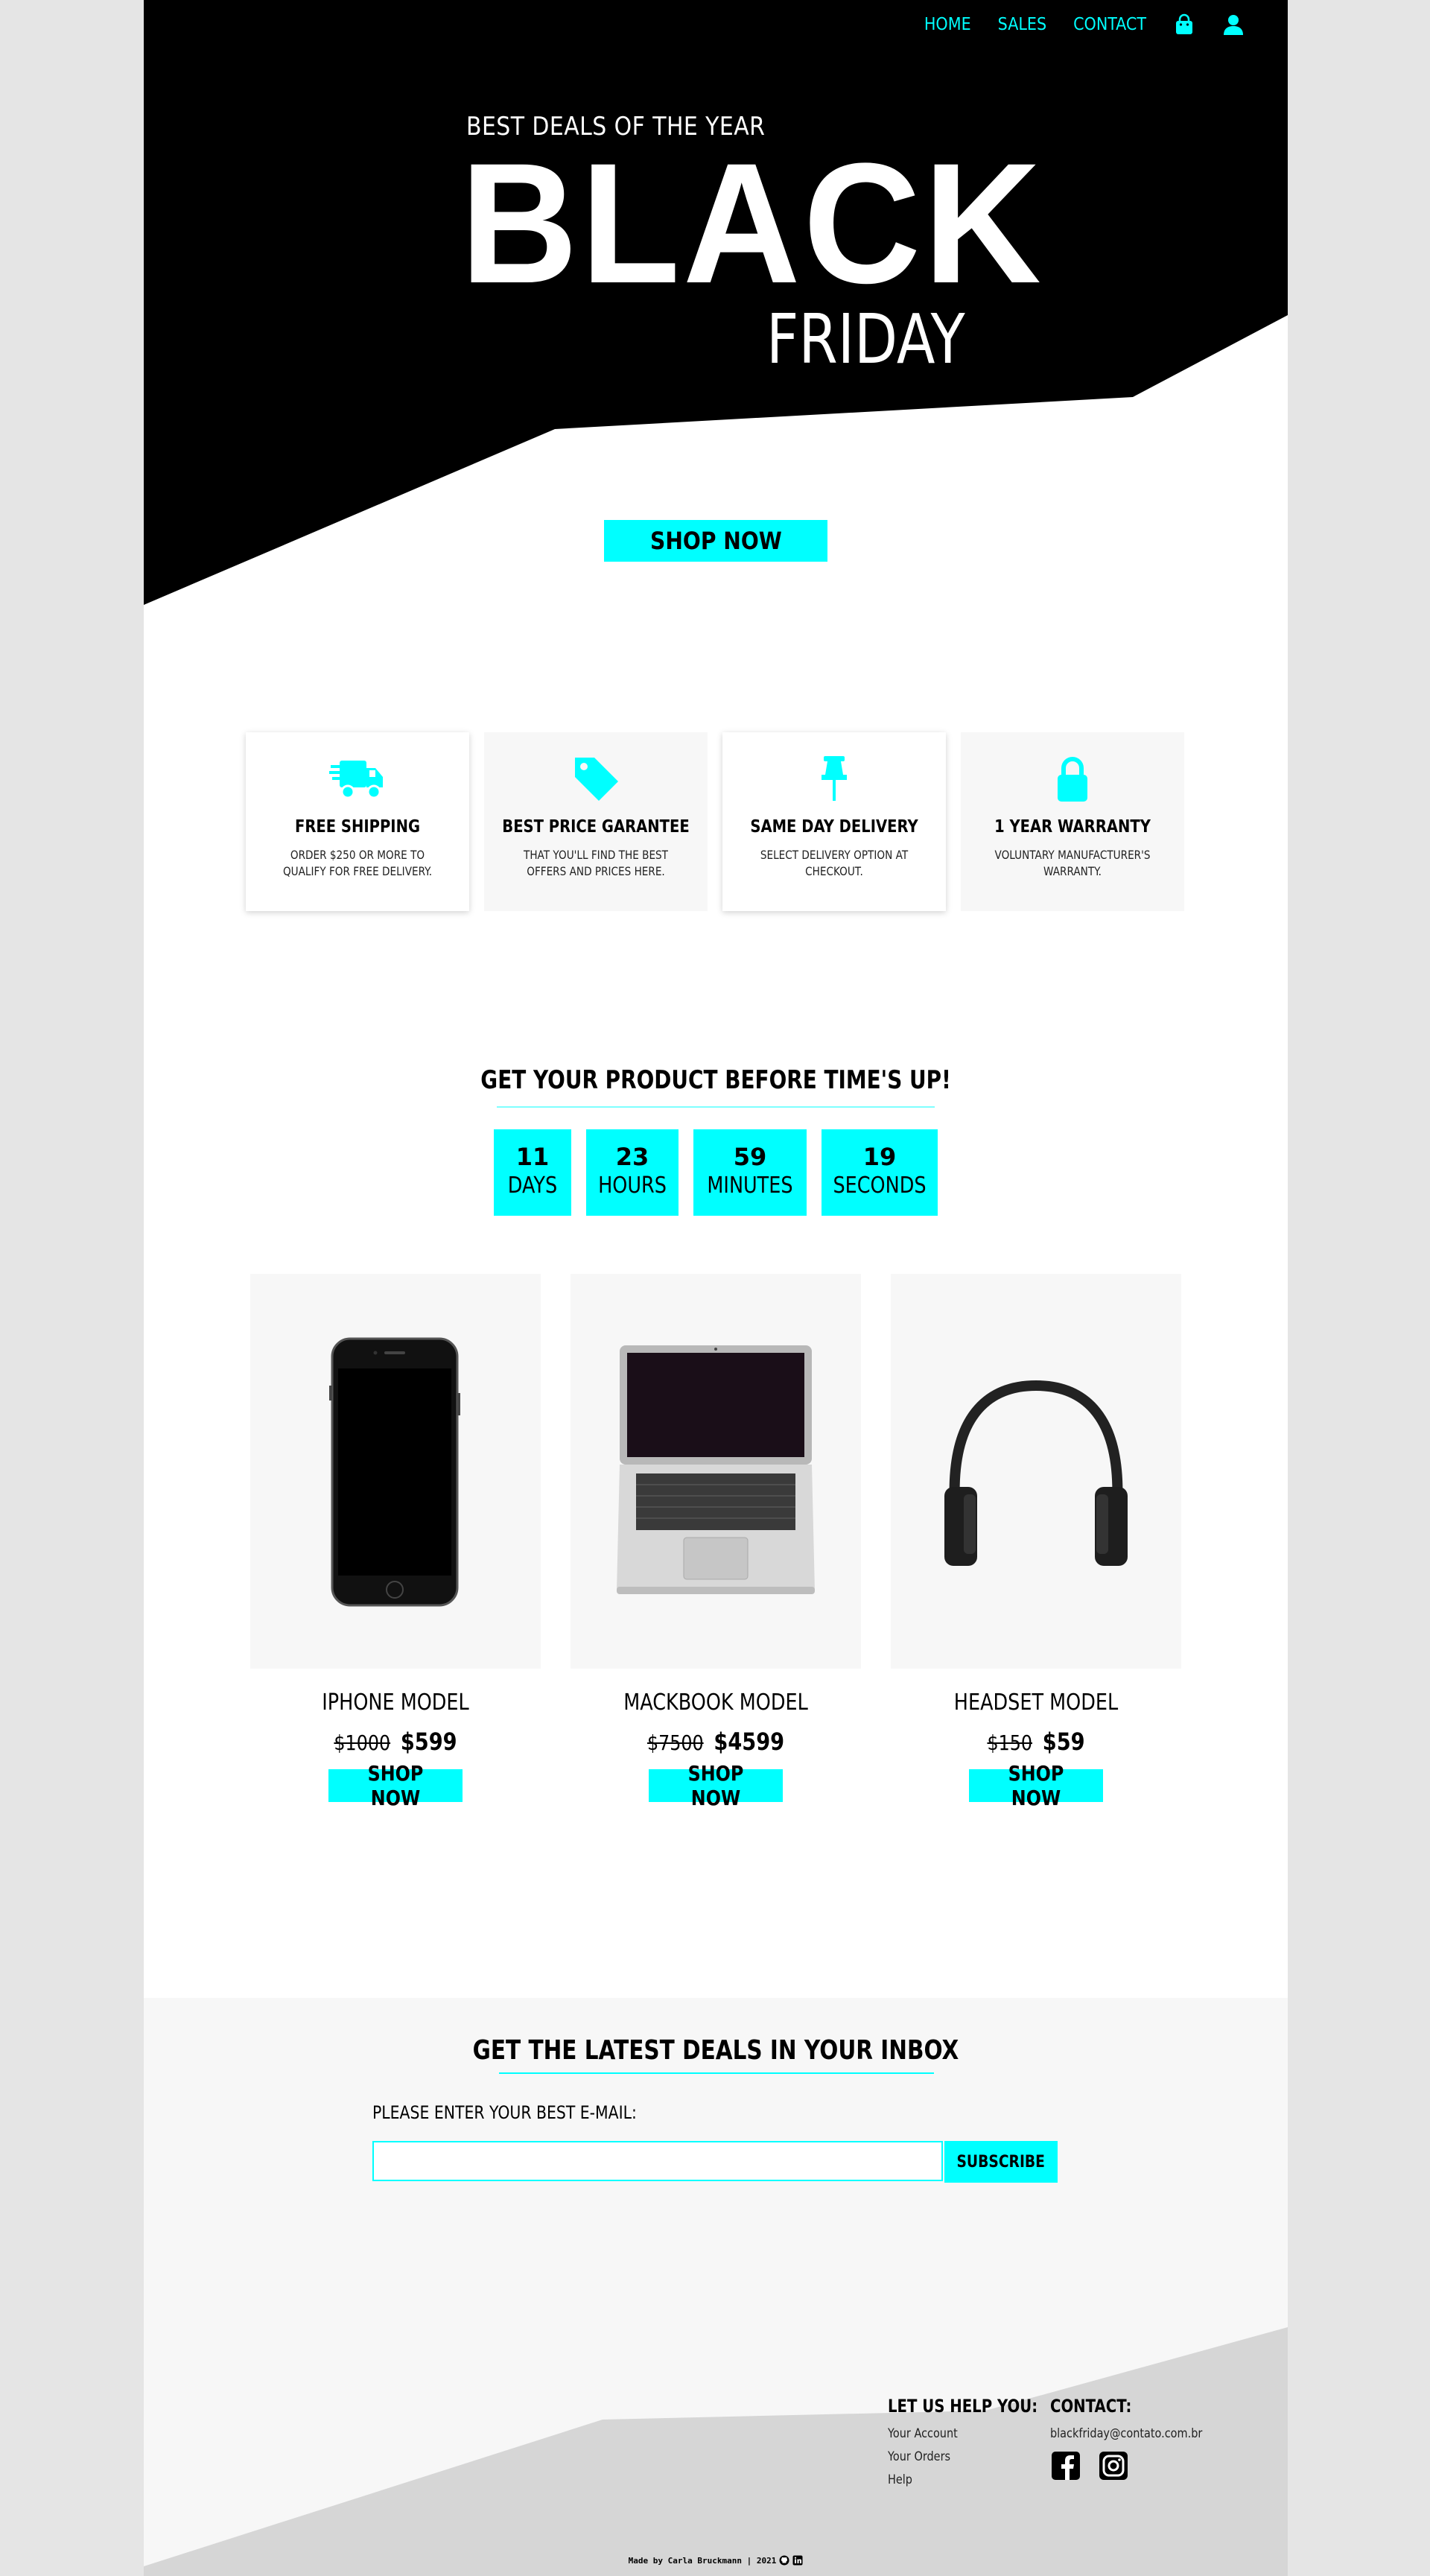 This screenshot has height=2576, width=1430. Describe the element at coordinates (965, 2458) in the screenshot. I see `footer-link-orders: Your Orders` at that location.